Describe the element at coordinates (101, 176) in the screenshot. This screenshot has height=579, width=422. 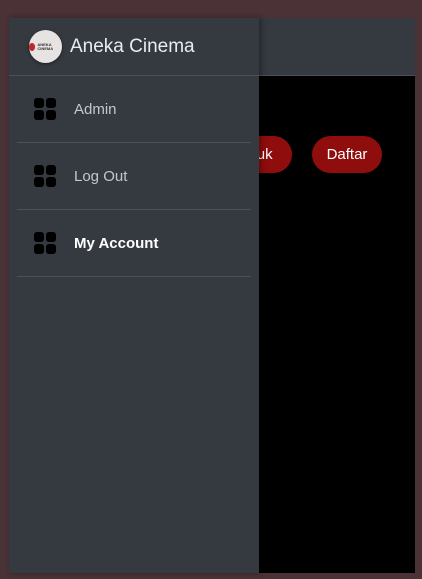
I see `sidebar-item-label: Log Out` at that location.